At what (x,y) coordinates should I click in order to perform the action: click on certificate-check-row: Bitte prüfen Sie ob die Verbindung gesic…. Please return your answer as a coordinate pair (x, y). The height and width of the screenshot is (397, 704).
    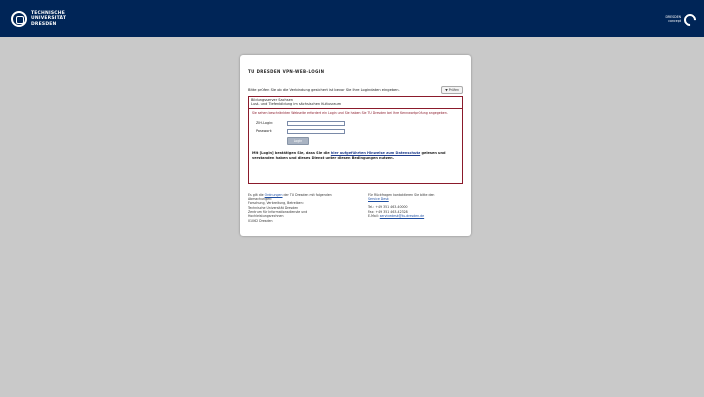
    Looking at the image, I should click on (355, 90).